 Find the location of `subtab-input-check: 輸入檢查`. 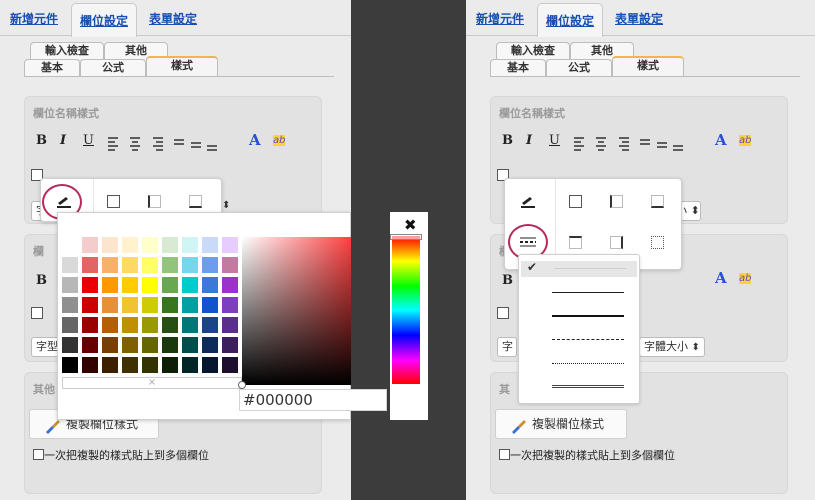

subtab-input-check: 輸入檢查 is located at coordinates (67, 50).